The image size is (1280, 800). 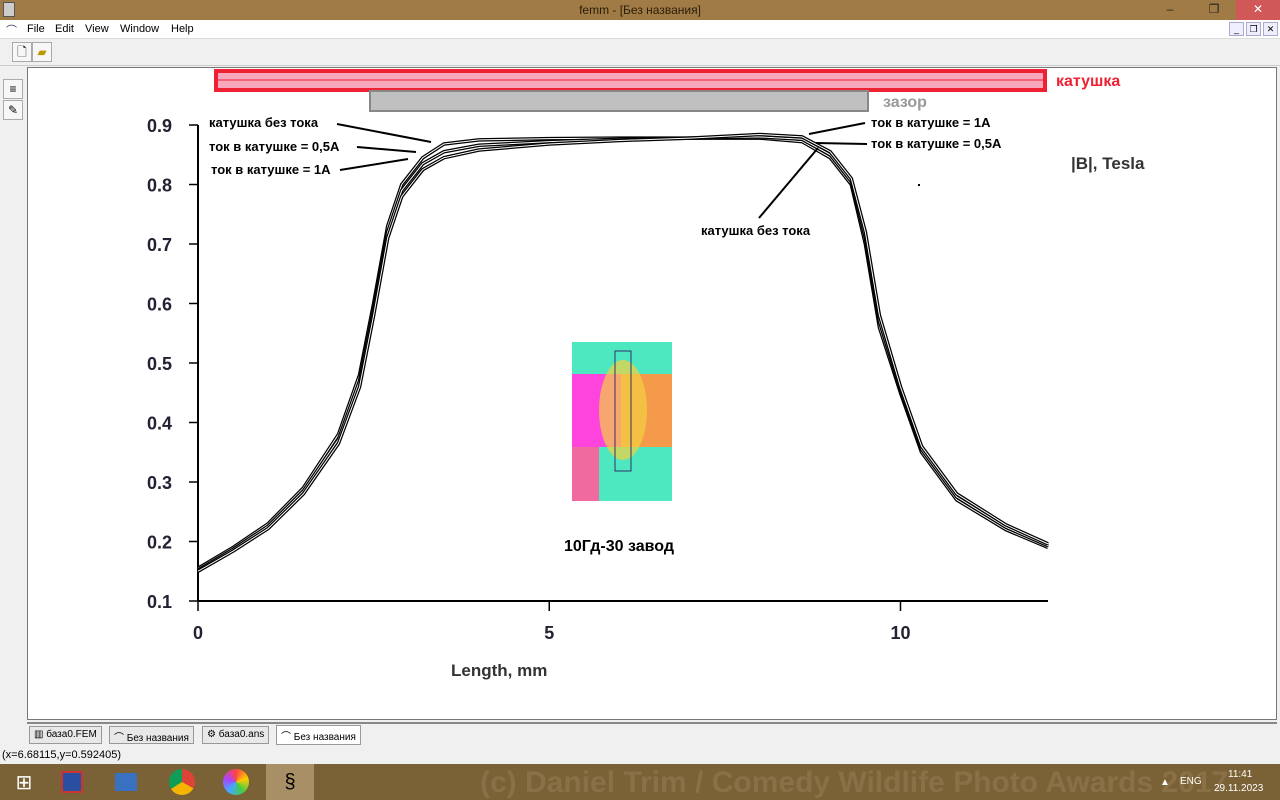 What do you see at coordinates (549, 633) in the screenshot?
I see `x-tick-label: 5` at bounding box center [549, 633].